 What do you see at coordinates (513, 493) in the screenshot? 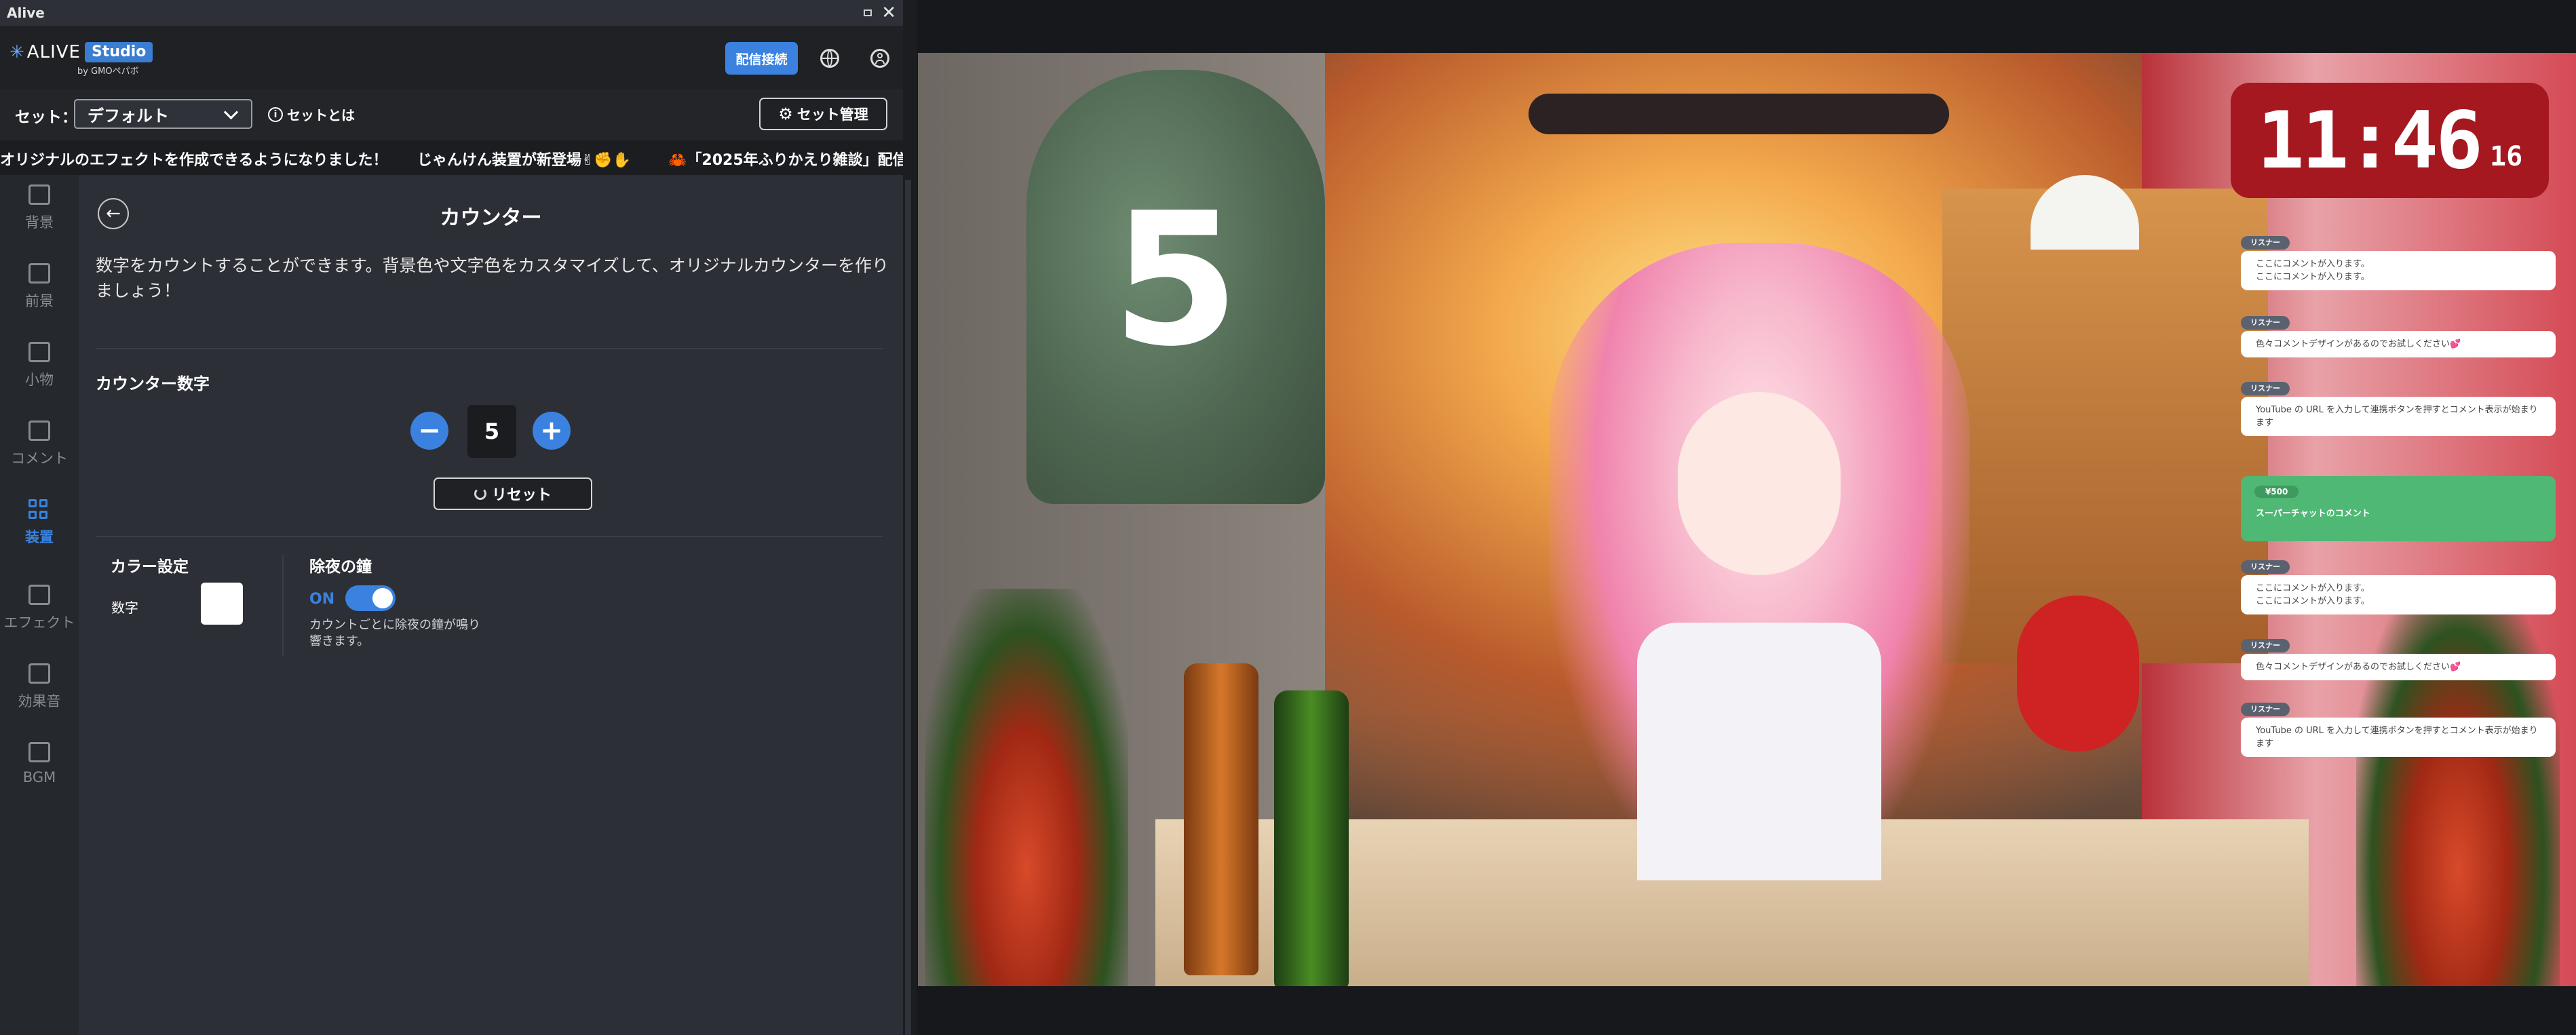
I see `reset-button: リセット` at bounding box center [513, 493].